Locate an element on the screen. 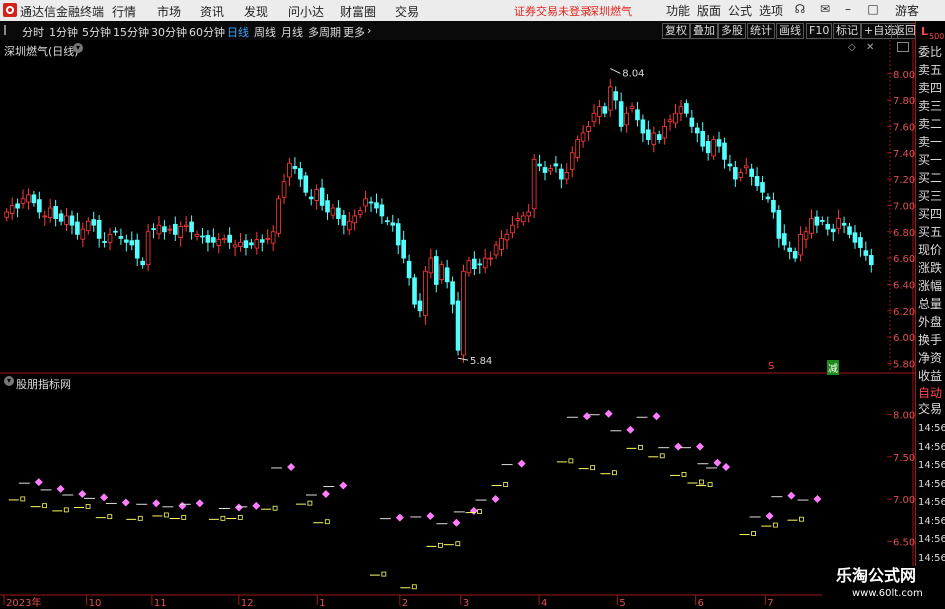  menu-hangqing: 行情 is located at coordinates (124, 11).